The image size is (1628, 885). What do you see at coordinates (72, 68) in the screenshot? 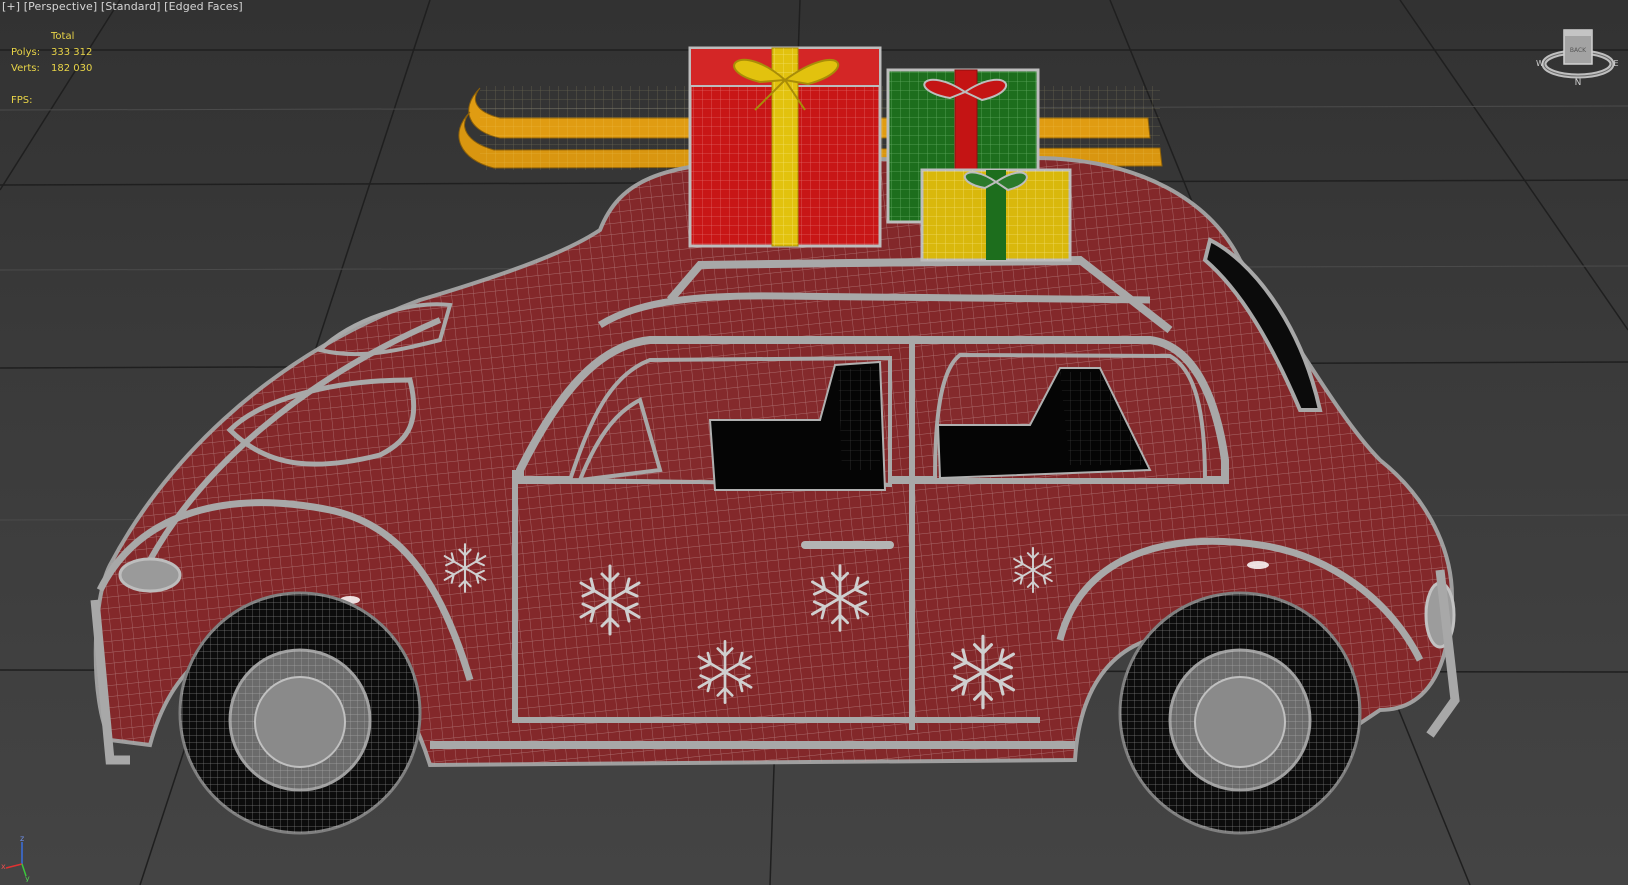
I see `verts-value: 182 030` at bounding box center [72, 68].